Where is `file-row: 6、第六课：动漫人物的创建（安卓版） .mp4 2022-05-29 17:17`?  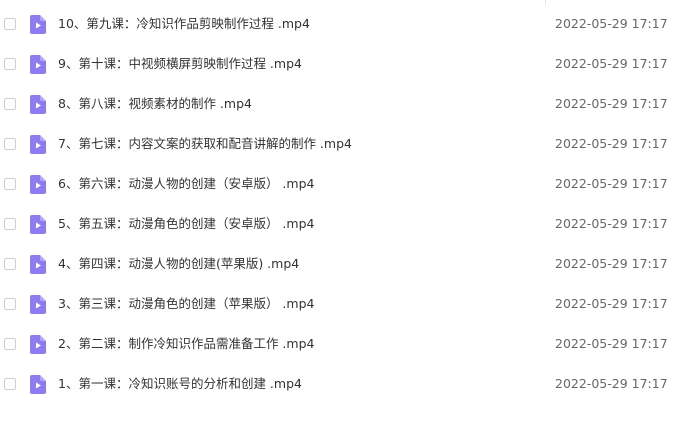
file-row: 6、第六课：动漫人物的创建（安卓版） .mp4 2022-05-29 17:17 is located at coordinates (347, 185).